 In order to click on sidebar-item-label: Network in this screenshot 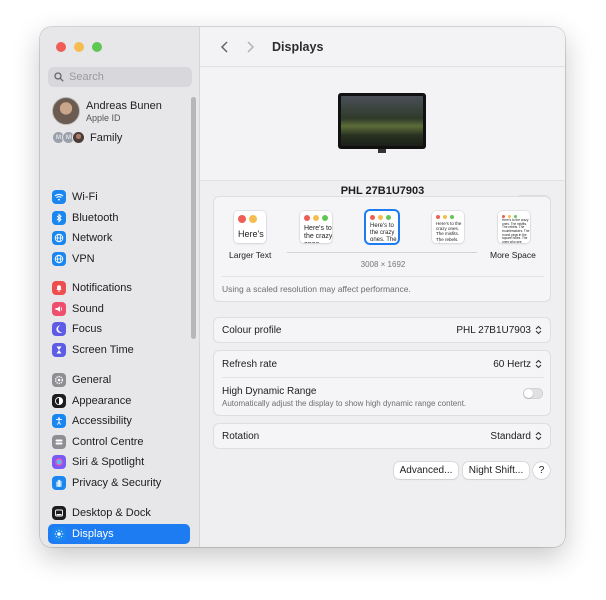, I will do `click(92, 238)`.